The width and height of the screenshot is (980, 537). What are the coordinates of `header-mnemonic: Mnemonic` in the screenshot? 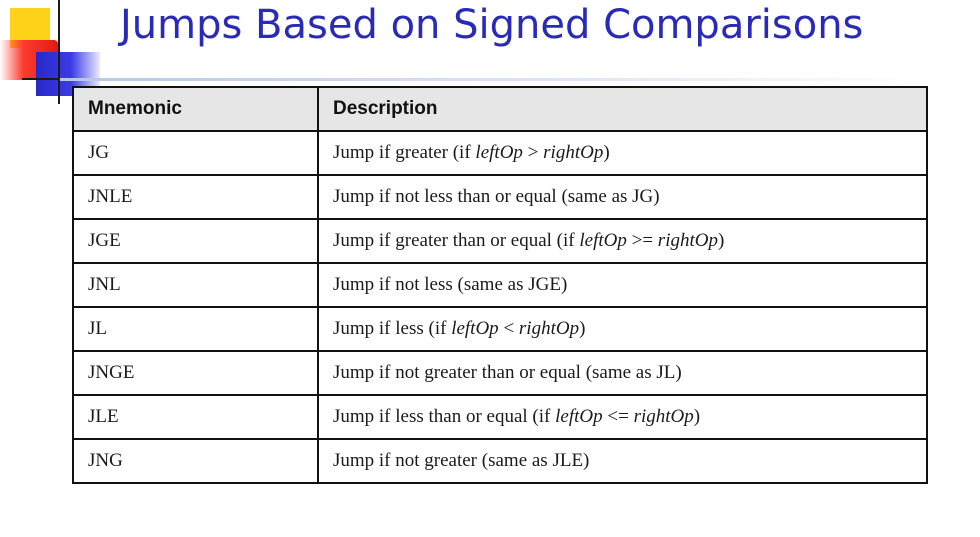 It's located at (195, 109).